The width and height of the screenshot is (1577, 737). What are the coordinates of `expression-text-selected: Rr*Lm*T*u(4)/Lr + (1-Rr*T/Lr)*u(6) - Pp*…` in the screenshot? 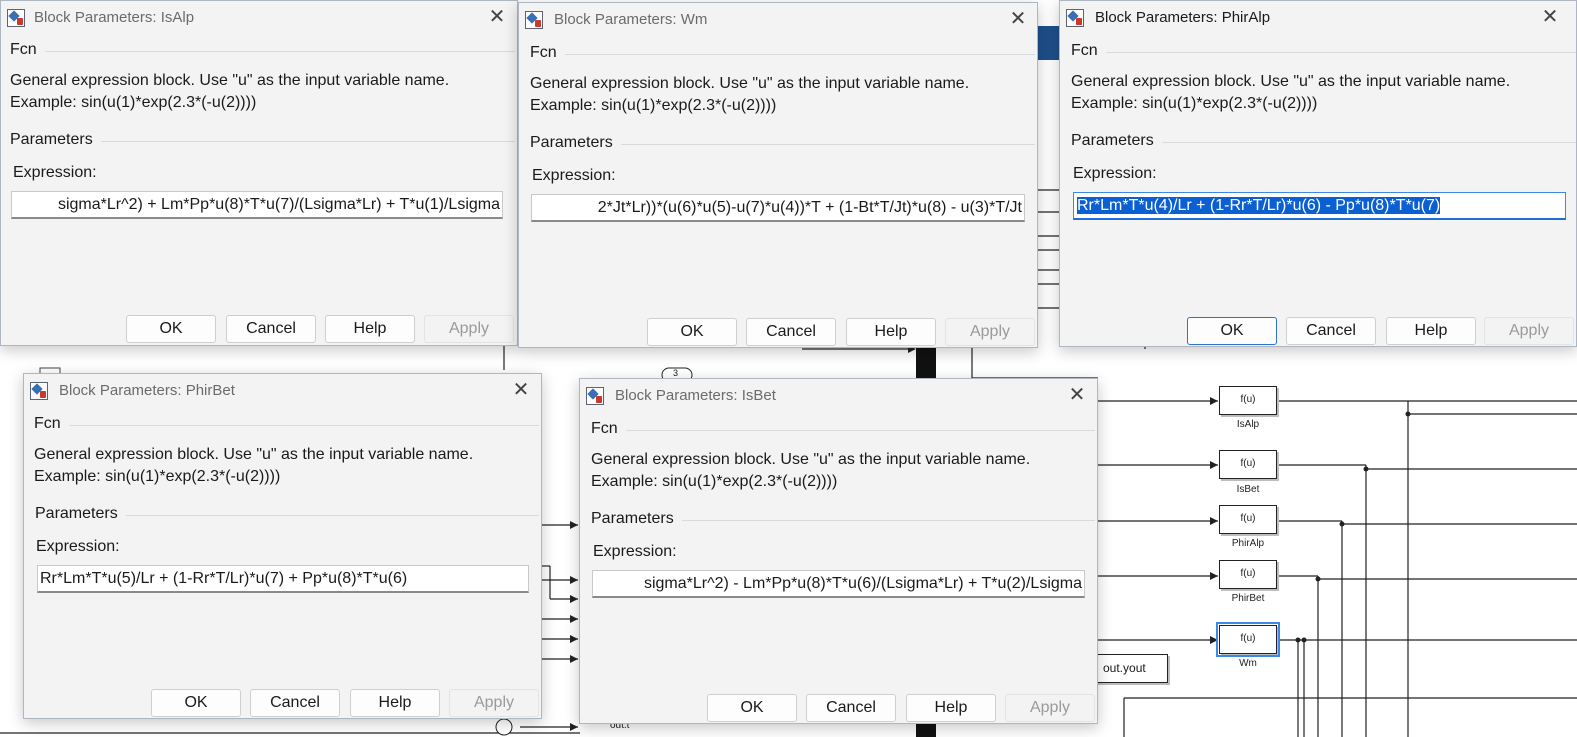 It's located at (1259, 205).